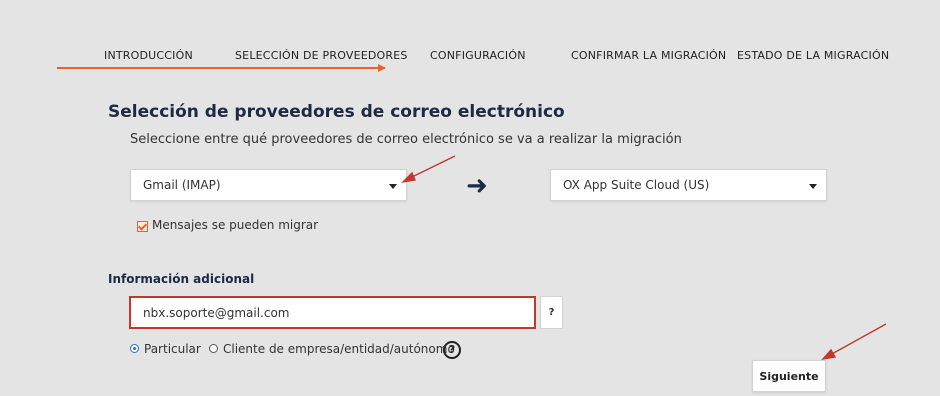 This screenshot has width=940, height=396. Describe the element at coordinates (339, 349) in the screenshot. I see `radio-empresa-label: Cliente de empresa/entidad/autónomo` at that location.